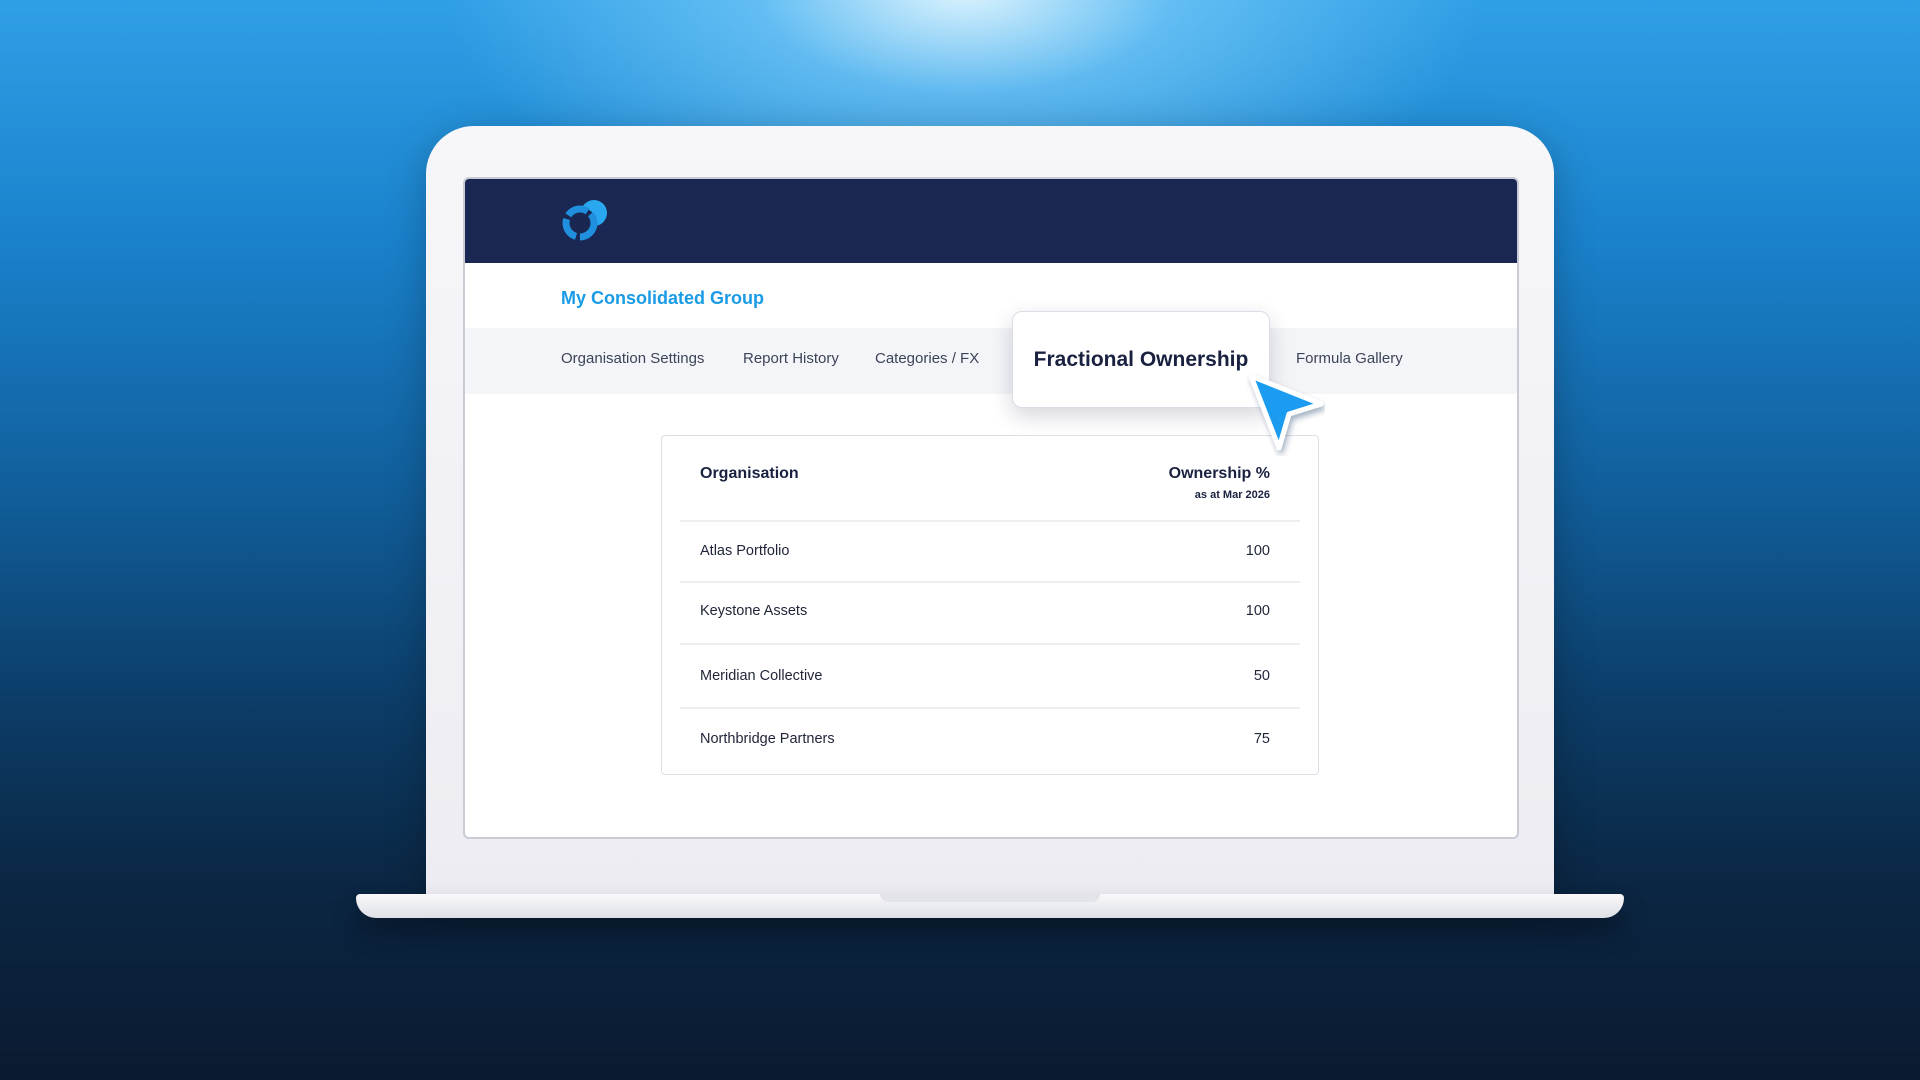 This screenshot has height=1080, width=1920. I want to click on table-row-ownership: 50, so click(1261, 676).